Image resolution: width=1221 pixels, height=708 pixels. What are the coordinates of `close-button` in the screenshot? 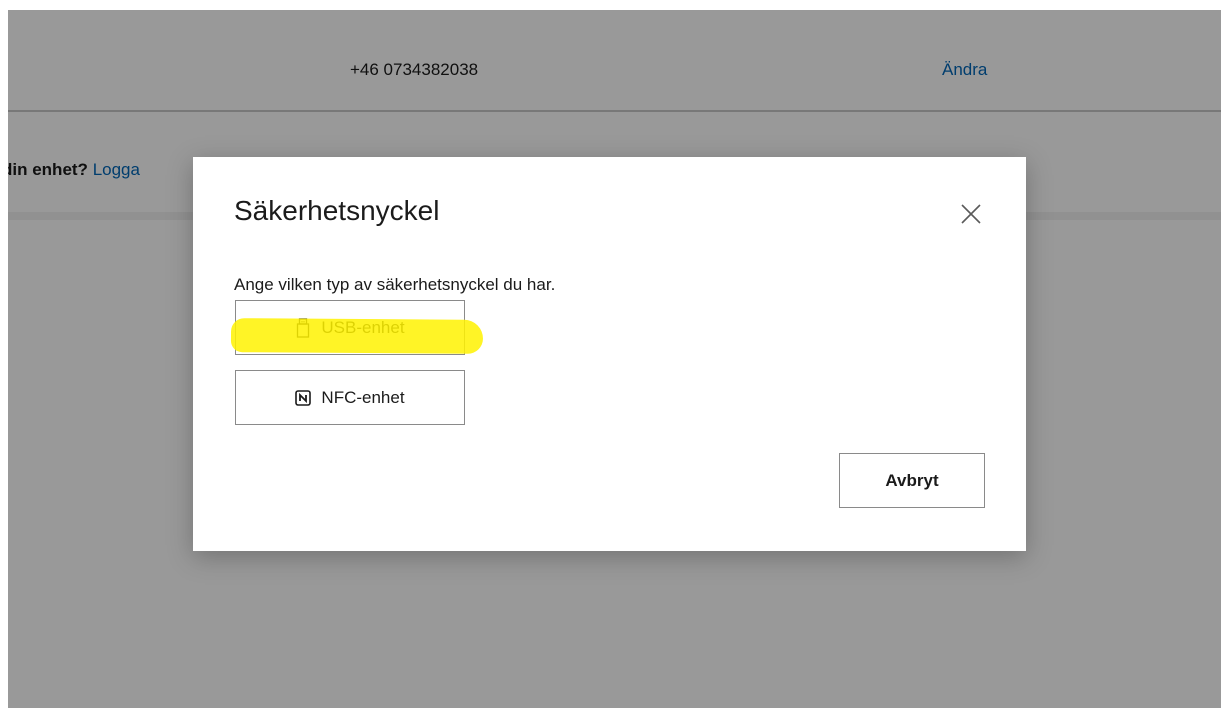 It's located at (971, 214).